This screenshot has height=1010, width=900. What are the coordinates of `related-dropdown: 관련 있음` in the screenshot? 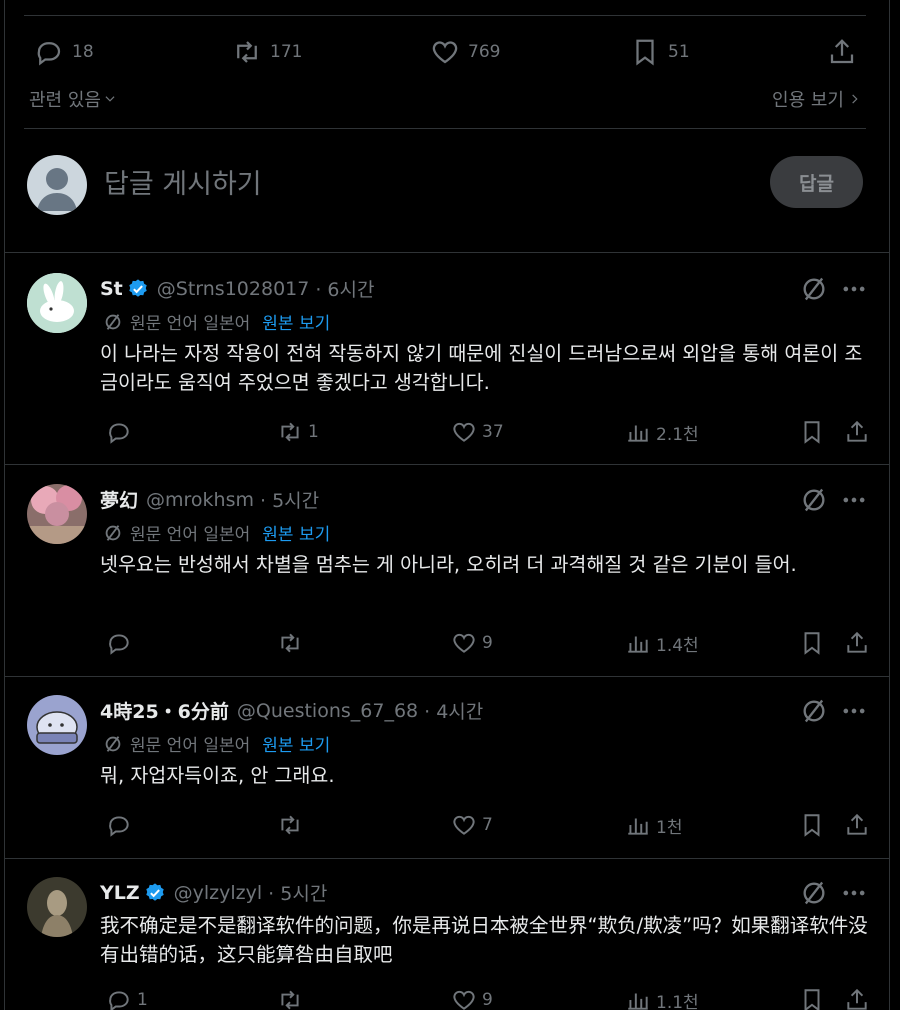 It's located at (73, 99).